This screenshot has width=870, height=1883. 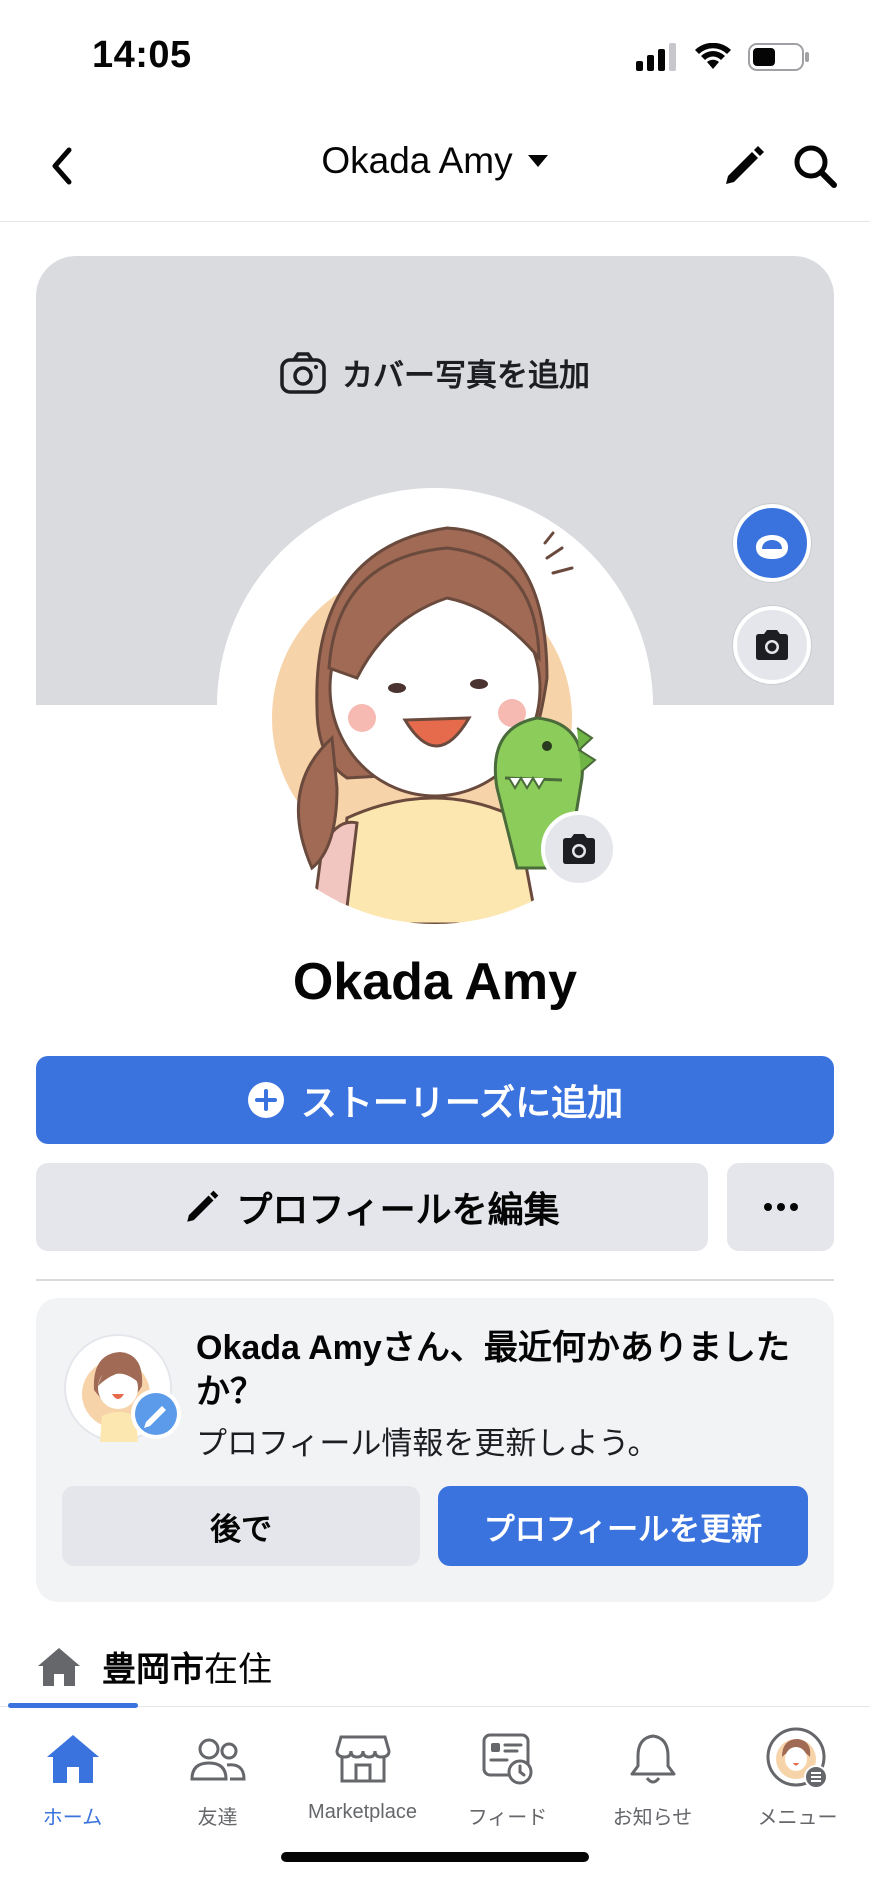 What do you see at coordinates (142, 55) in the screenshot?
I see `status-time: 14:05` at bounding box center [142, 55].